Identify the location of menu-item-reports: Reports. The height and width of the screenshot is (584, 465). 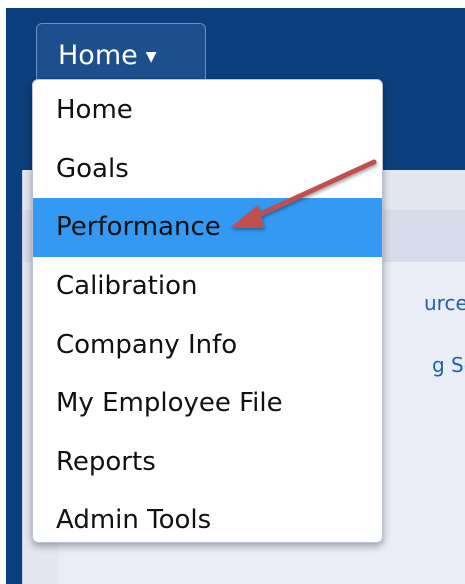
(207, 462).